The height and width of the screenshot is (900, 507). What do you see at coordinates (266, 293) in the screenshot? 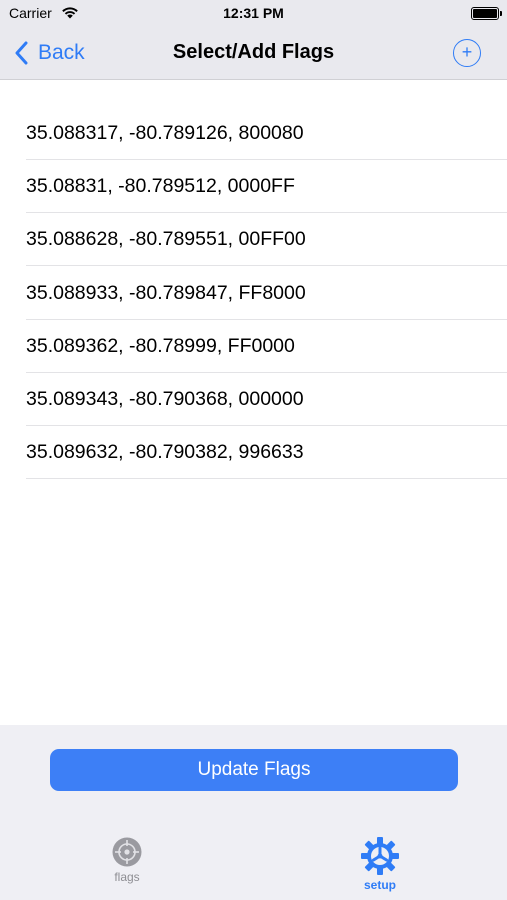
I see `flag-list-item: 35.088933, -80.789847, FF8000` at bounding box center [266, 293].